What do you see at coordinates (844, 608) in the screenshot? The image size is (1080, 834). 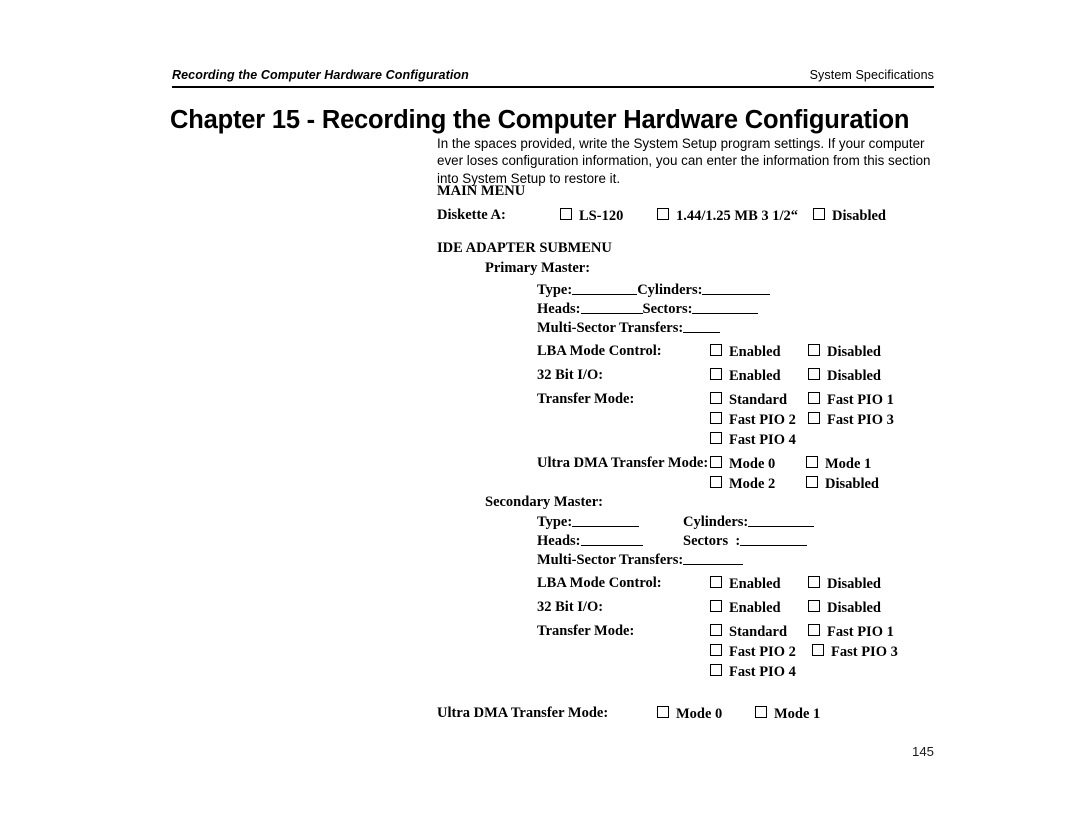 I see `secondary-master-32bit-disabled: Disabled` at bounding box center [844, 608].